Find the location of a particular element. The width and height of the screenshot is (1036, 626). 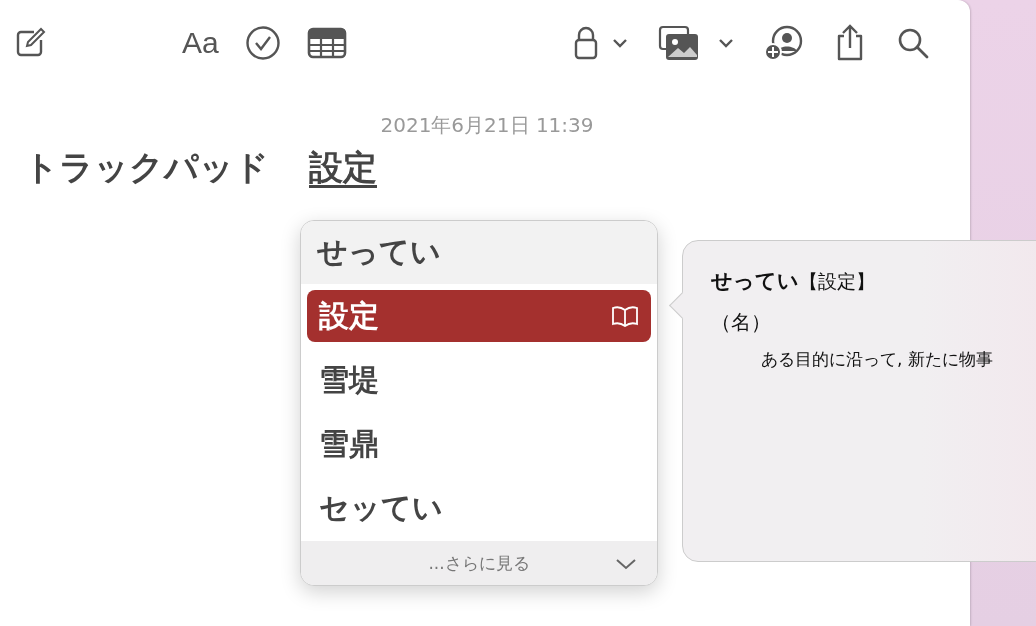

compose-icon is located at coordinates (30, 43).